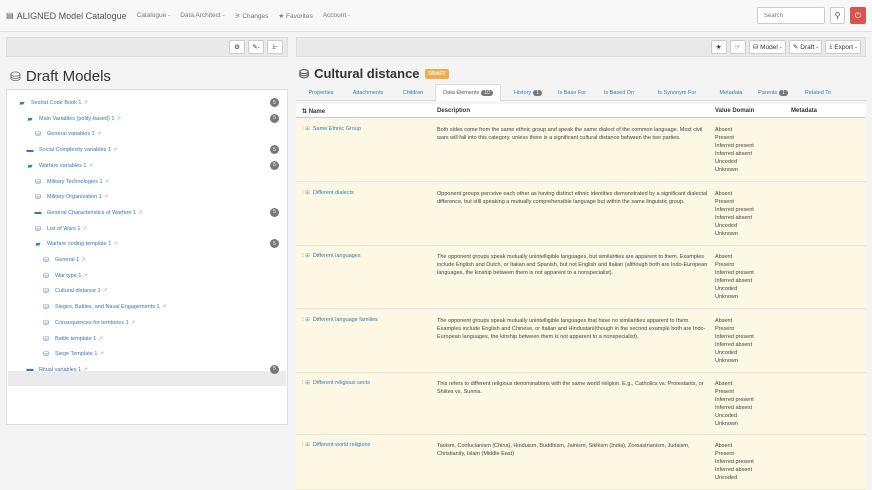 Image resolution: width=872 pixels, height=490 pixels. Describe the element at coordinates (71, 150) in the screenshot. I see `tree-item: ▬ Social Complexity variables 1 ↗` at that location.